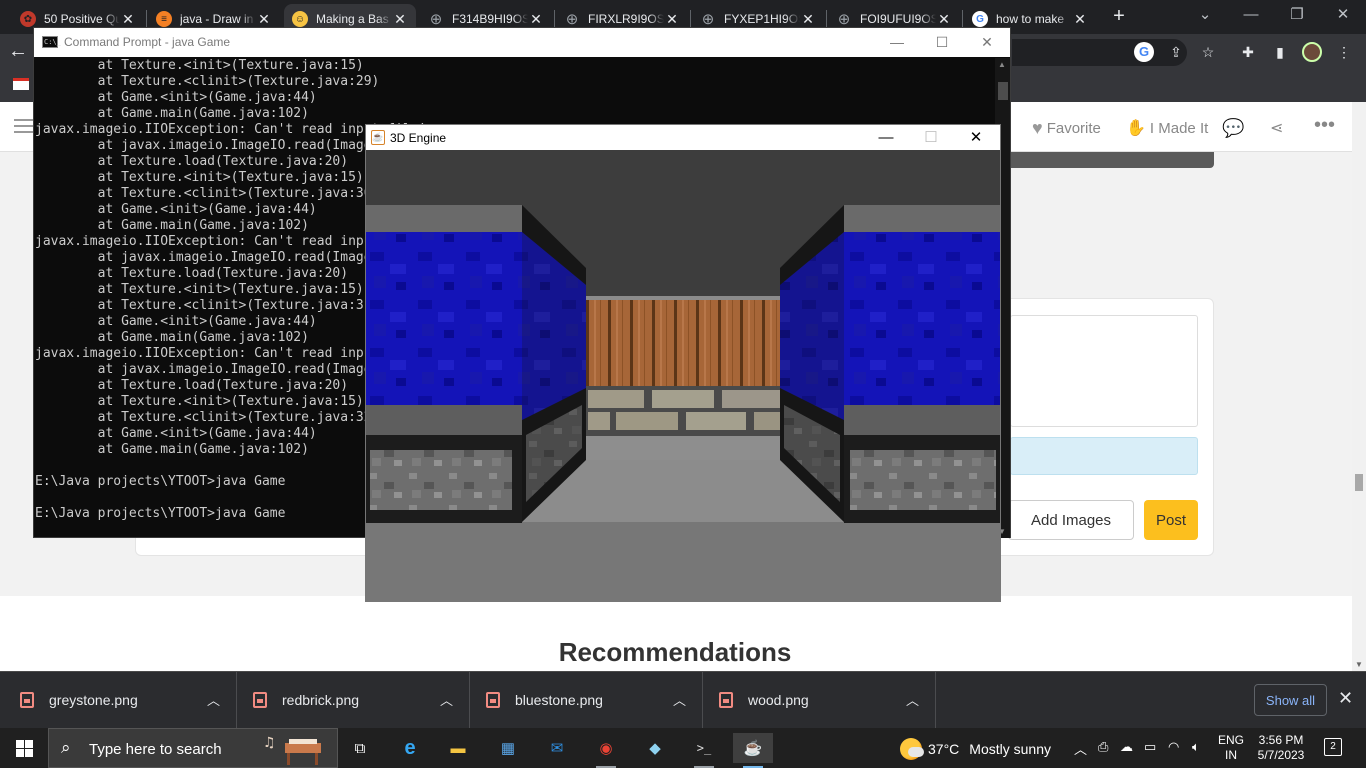  Describe the element at coordinates (418, 138) in the screenshot. I see `3d-engine-title: 3D Engine` at that location.